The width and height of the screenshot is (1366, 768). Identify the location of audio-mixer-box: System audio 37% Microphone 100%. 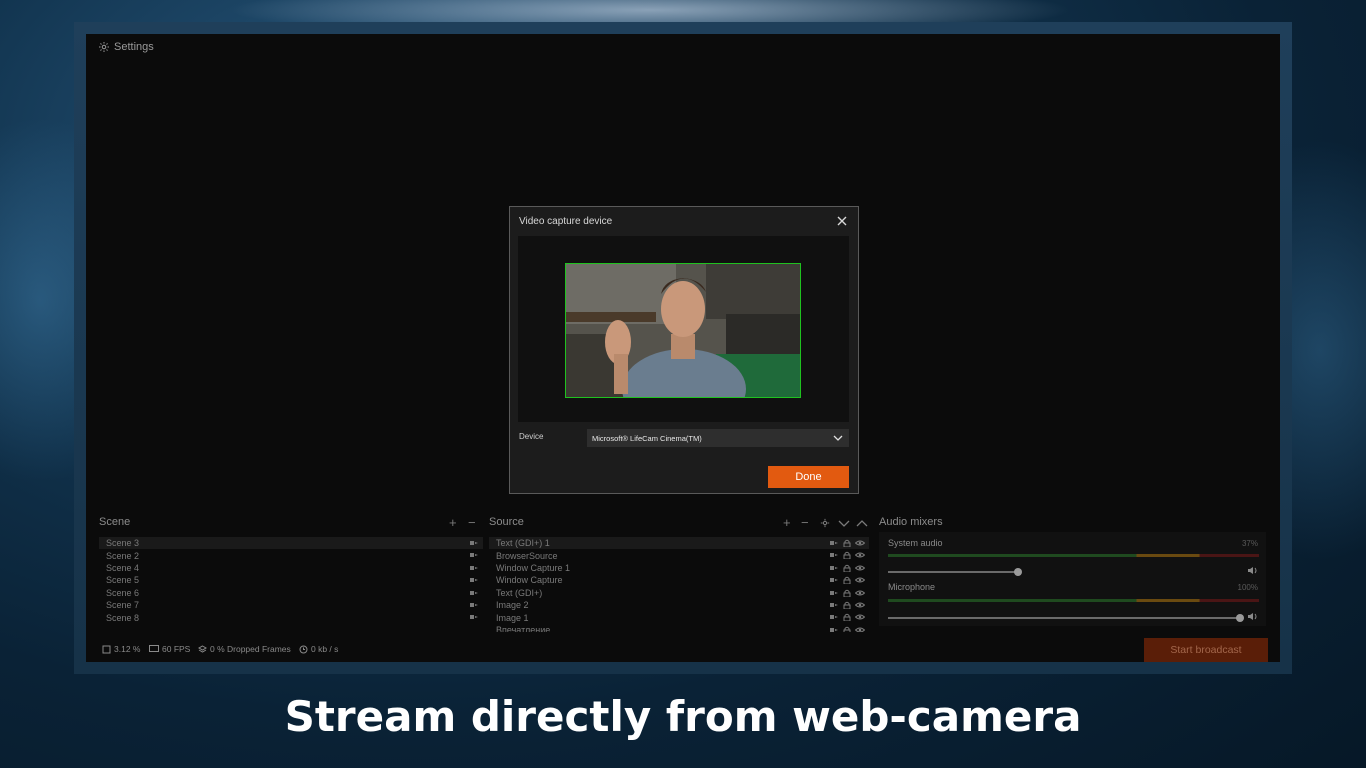
(1072, 579).